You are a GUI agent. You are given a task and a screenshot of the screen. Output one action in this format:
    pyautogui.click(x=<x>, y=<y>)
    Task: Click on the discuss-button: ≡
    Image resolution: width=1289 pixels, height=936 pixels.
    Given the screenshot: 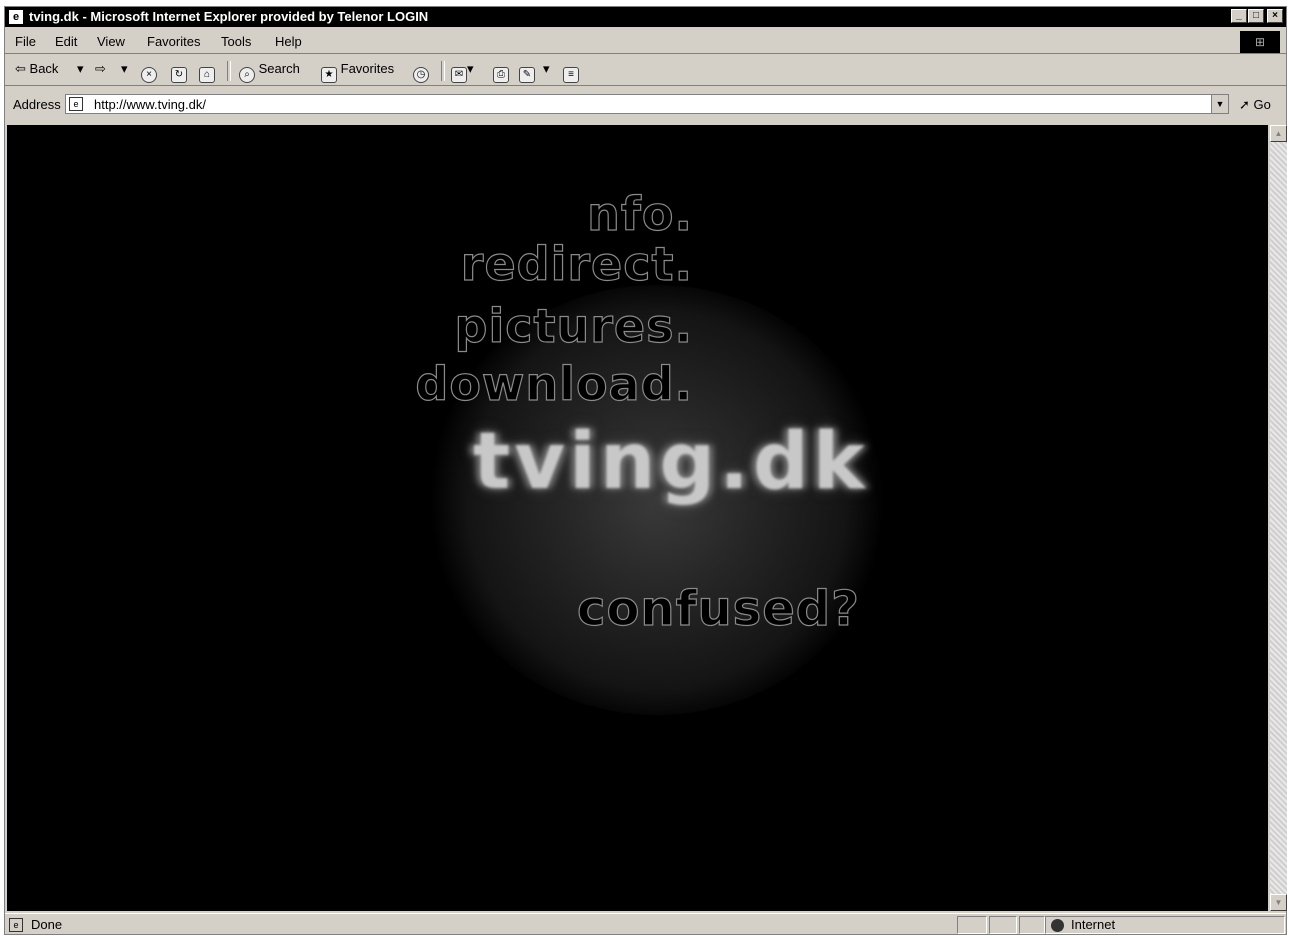 What is the action you would take?
    pyautogui.click(x=571, y=72)
    